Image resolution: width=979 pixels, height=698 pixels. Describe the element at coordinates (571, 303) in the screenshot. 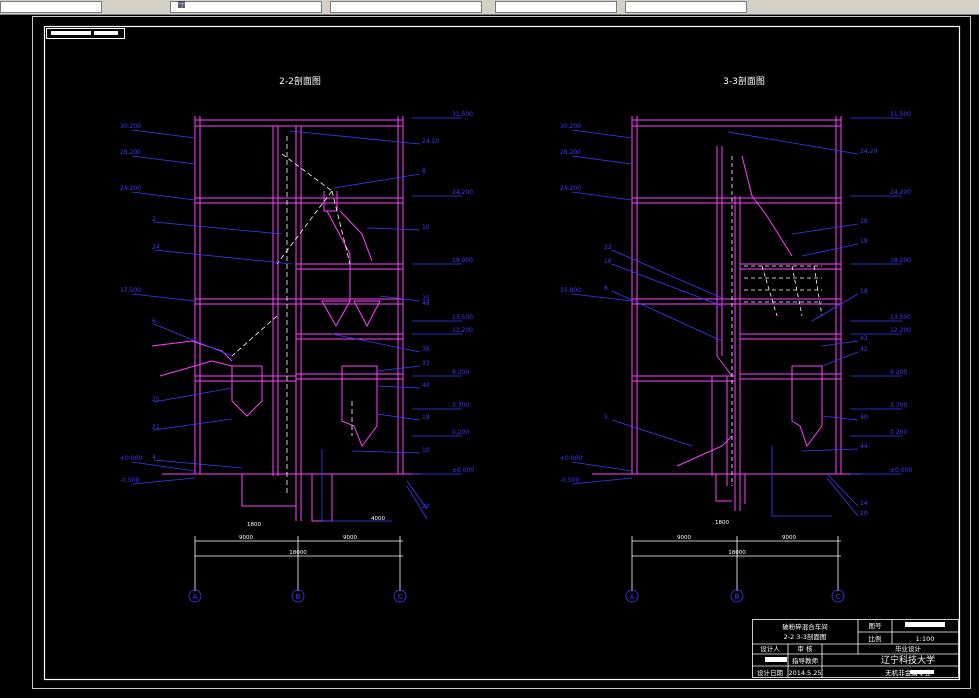

I see `right-elevations-left: 30.200 28.200 24.200 15.800 ±0.000 -0.500` at that location.